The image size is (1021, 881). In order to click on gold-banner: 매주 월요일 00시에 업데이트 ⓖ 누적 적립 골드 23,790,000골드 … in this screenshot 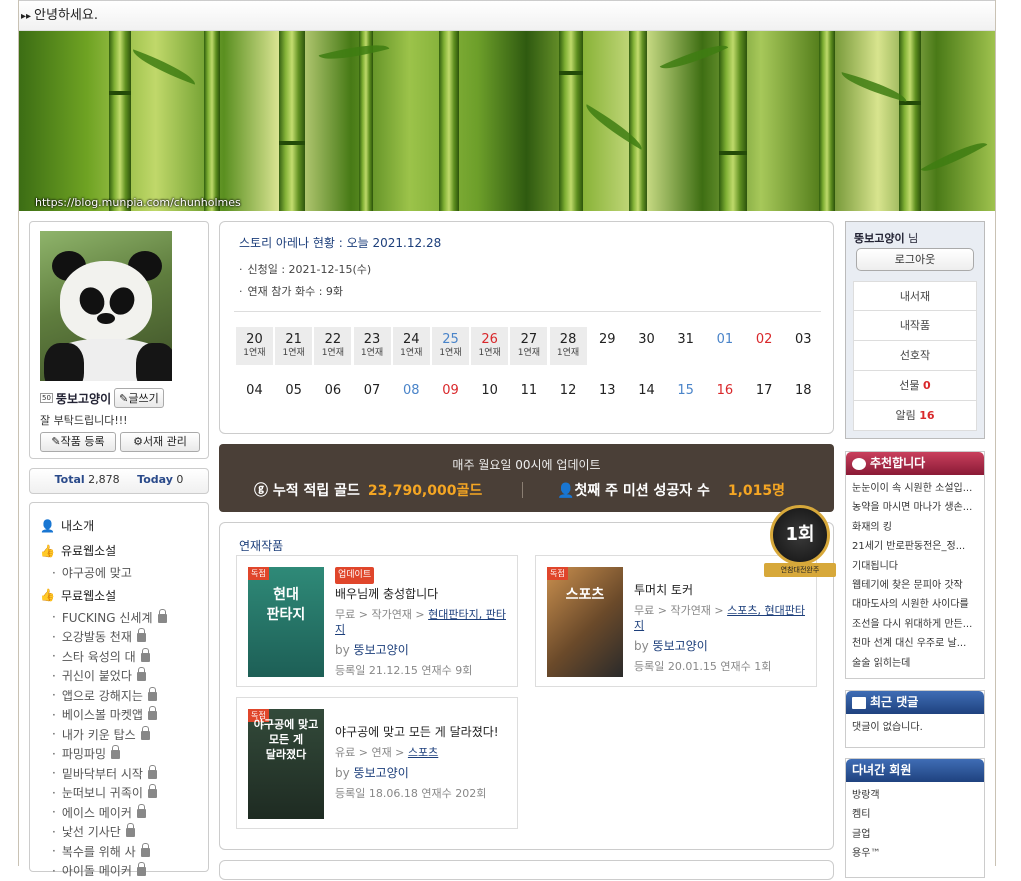, I will do `click(526, 478)`.